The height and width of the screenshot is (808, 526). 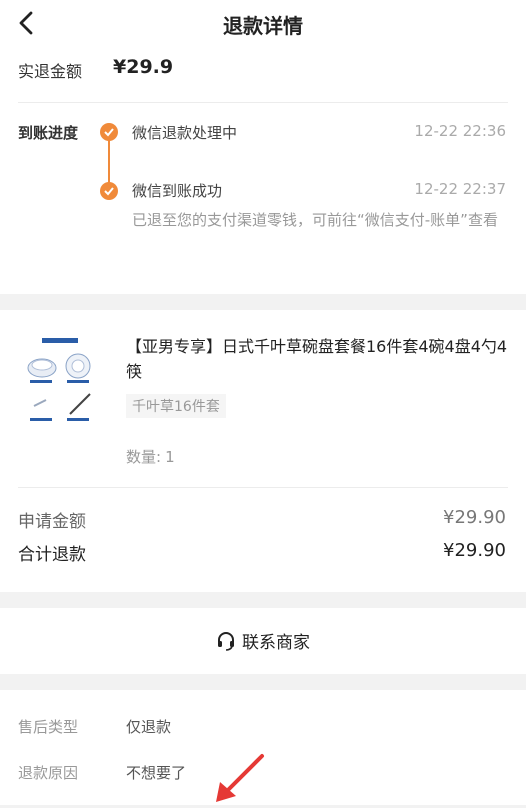 What do you see at coordinates (52, 522) in the screenshot?
I see `apply-amount-label: 申请金额` at bounding box center [52, 522].